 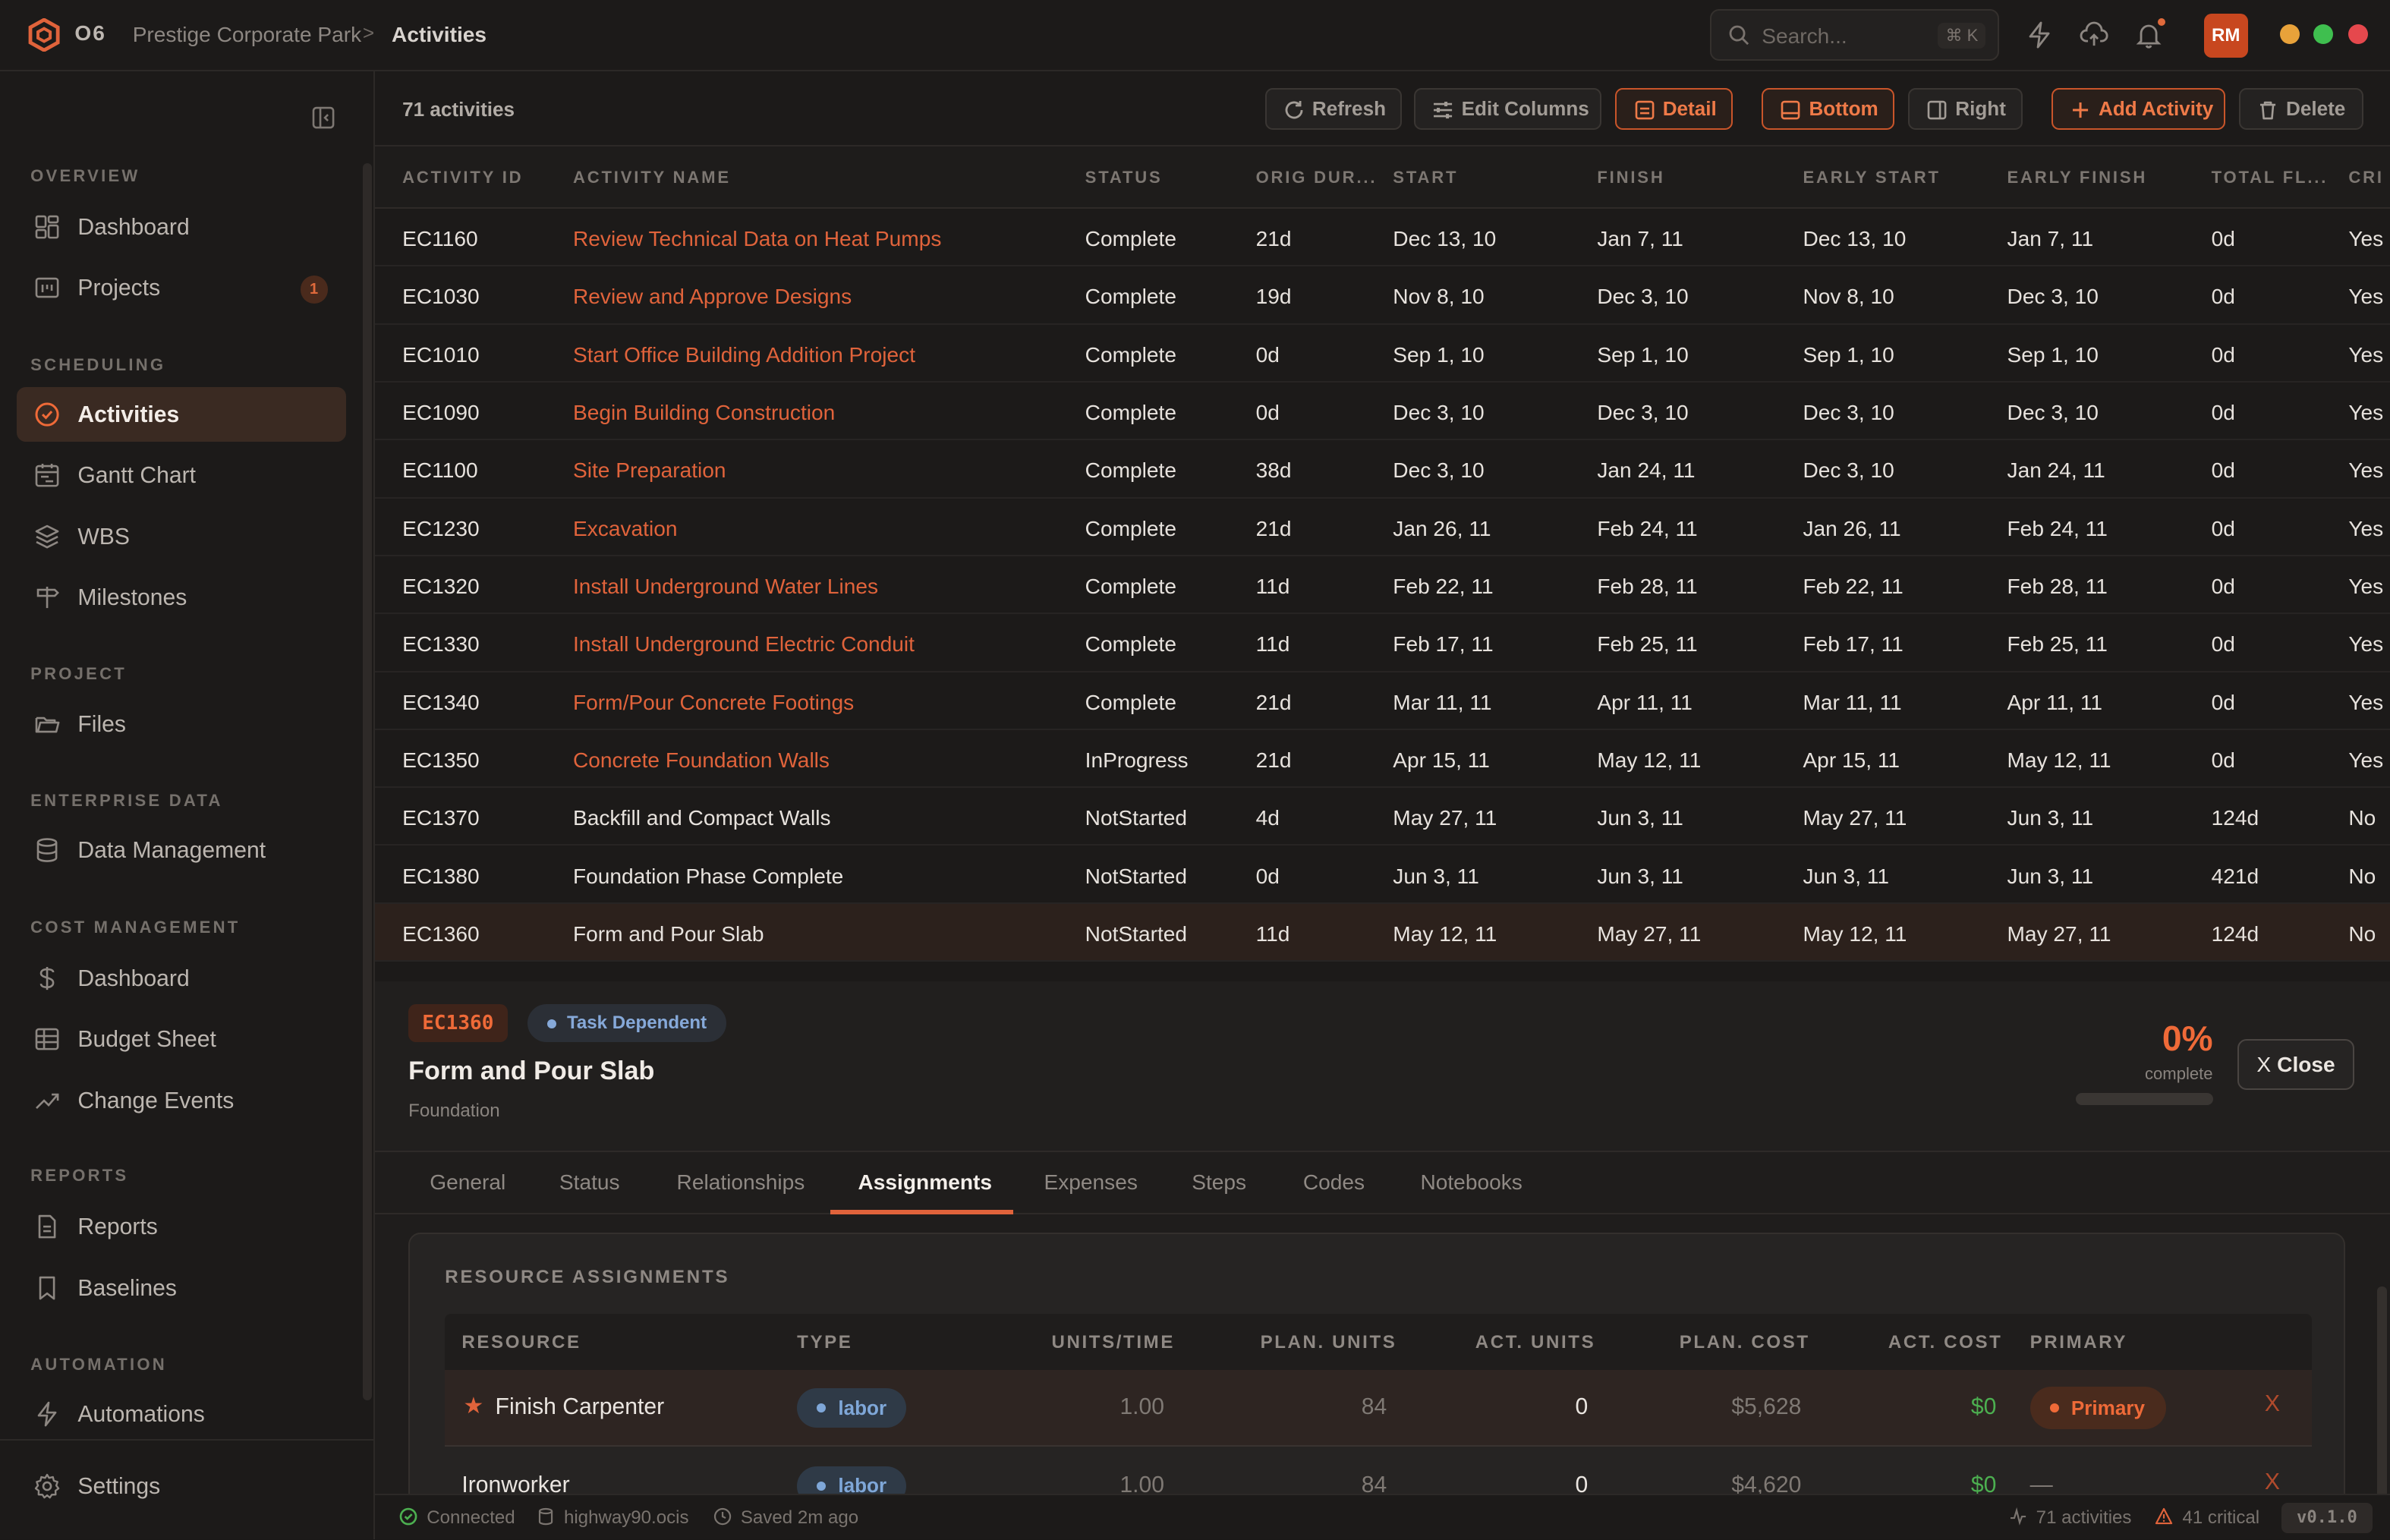 What do you see at coordinates (181, 287) in the screenshot?
I see `sidebar-item-projects: Projects 1` at bounding box center [181, 287].